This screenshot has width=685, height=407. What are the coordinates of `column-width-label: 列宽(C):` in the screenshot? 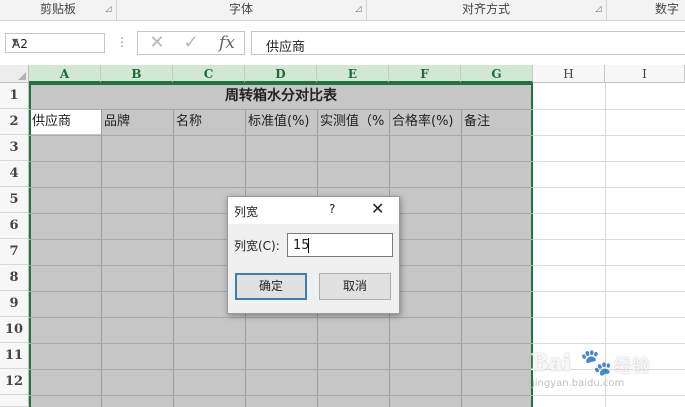 It's located at (257, 246).